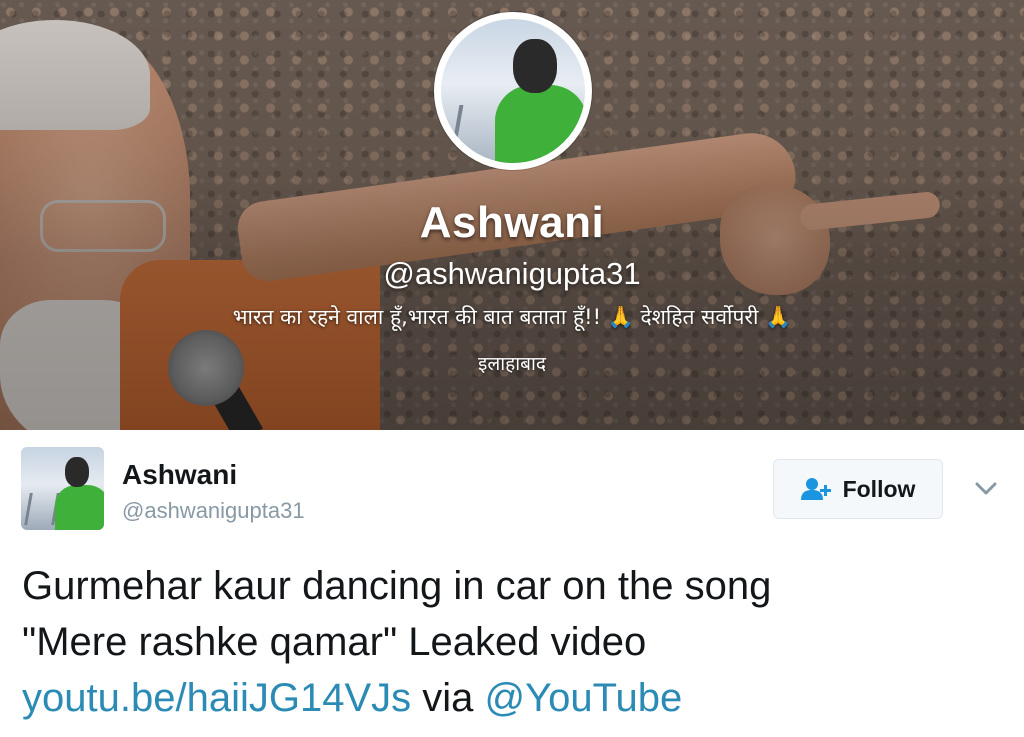 The width and height of the screenshot is (1024, 737). Describe the element at coordinates (879, 488) in the screenshot. I see `follow-label: Follow` at that location.